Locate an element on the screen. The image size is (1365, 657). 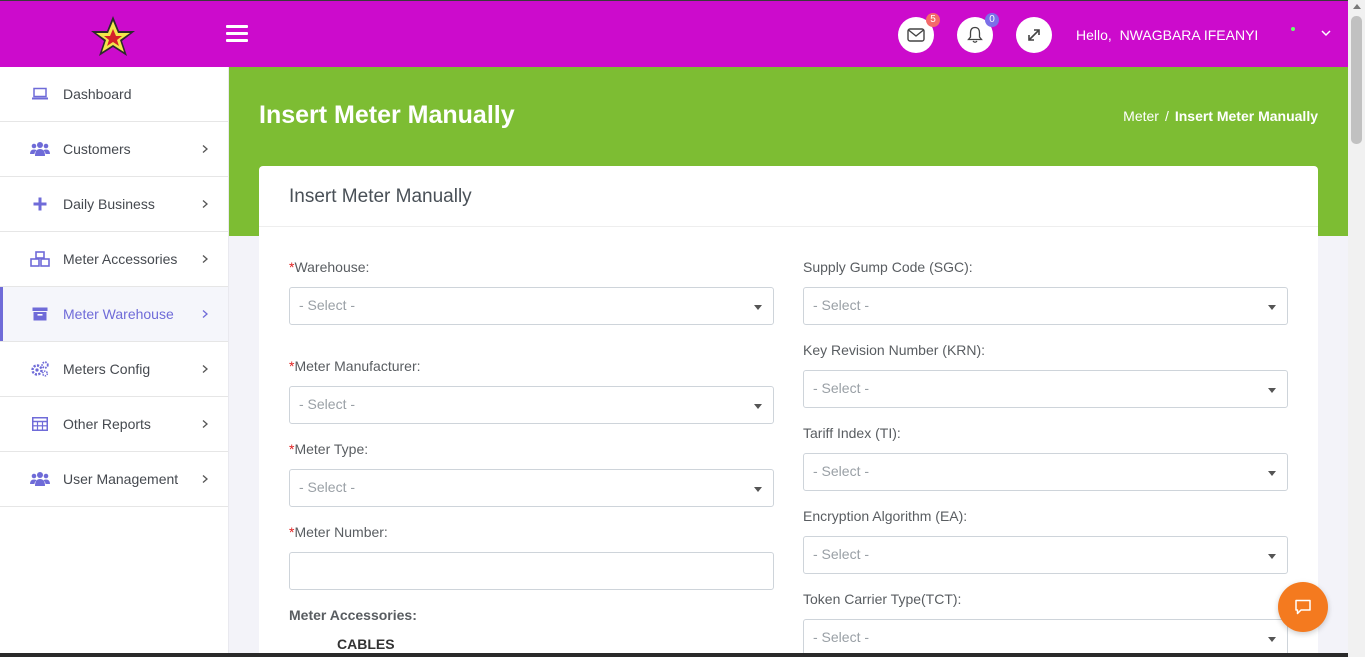
scrollbar-thumb is located at coordinates (1356, 80).